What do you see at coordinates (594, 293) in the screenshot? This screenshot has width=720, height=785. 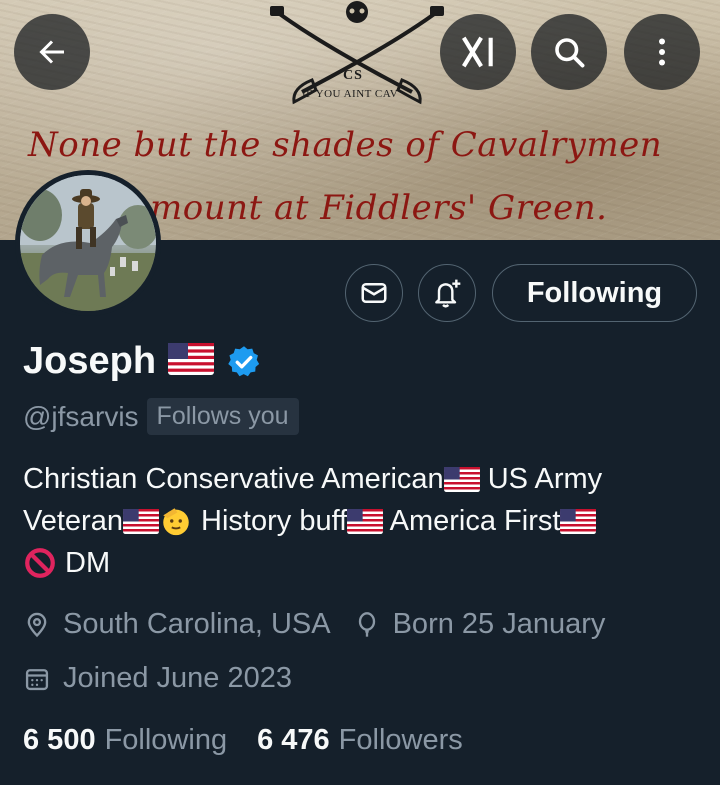 I see `following-button: Following` at bounding box center [594, 293].